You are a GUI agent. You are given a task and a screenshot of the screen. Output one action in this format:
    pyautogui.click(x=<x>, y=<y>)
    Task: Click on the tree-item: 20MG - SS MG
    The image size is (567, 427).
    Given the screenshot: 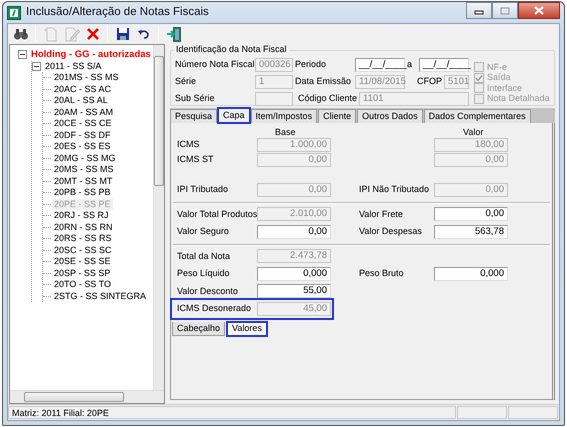 What is the action you would take?
    pyautogui.click(x=85, y=158)
    